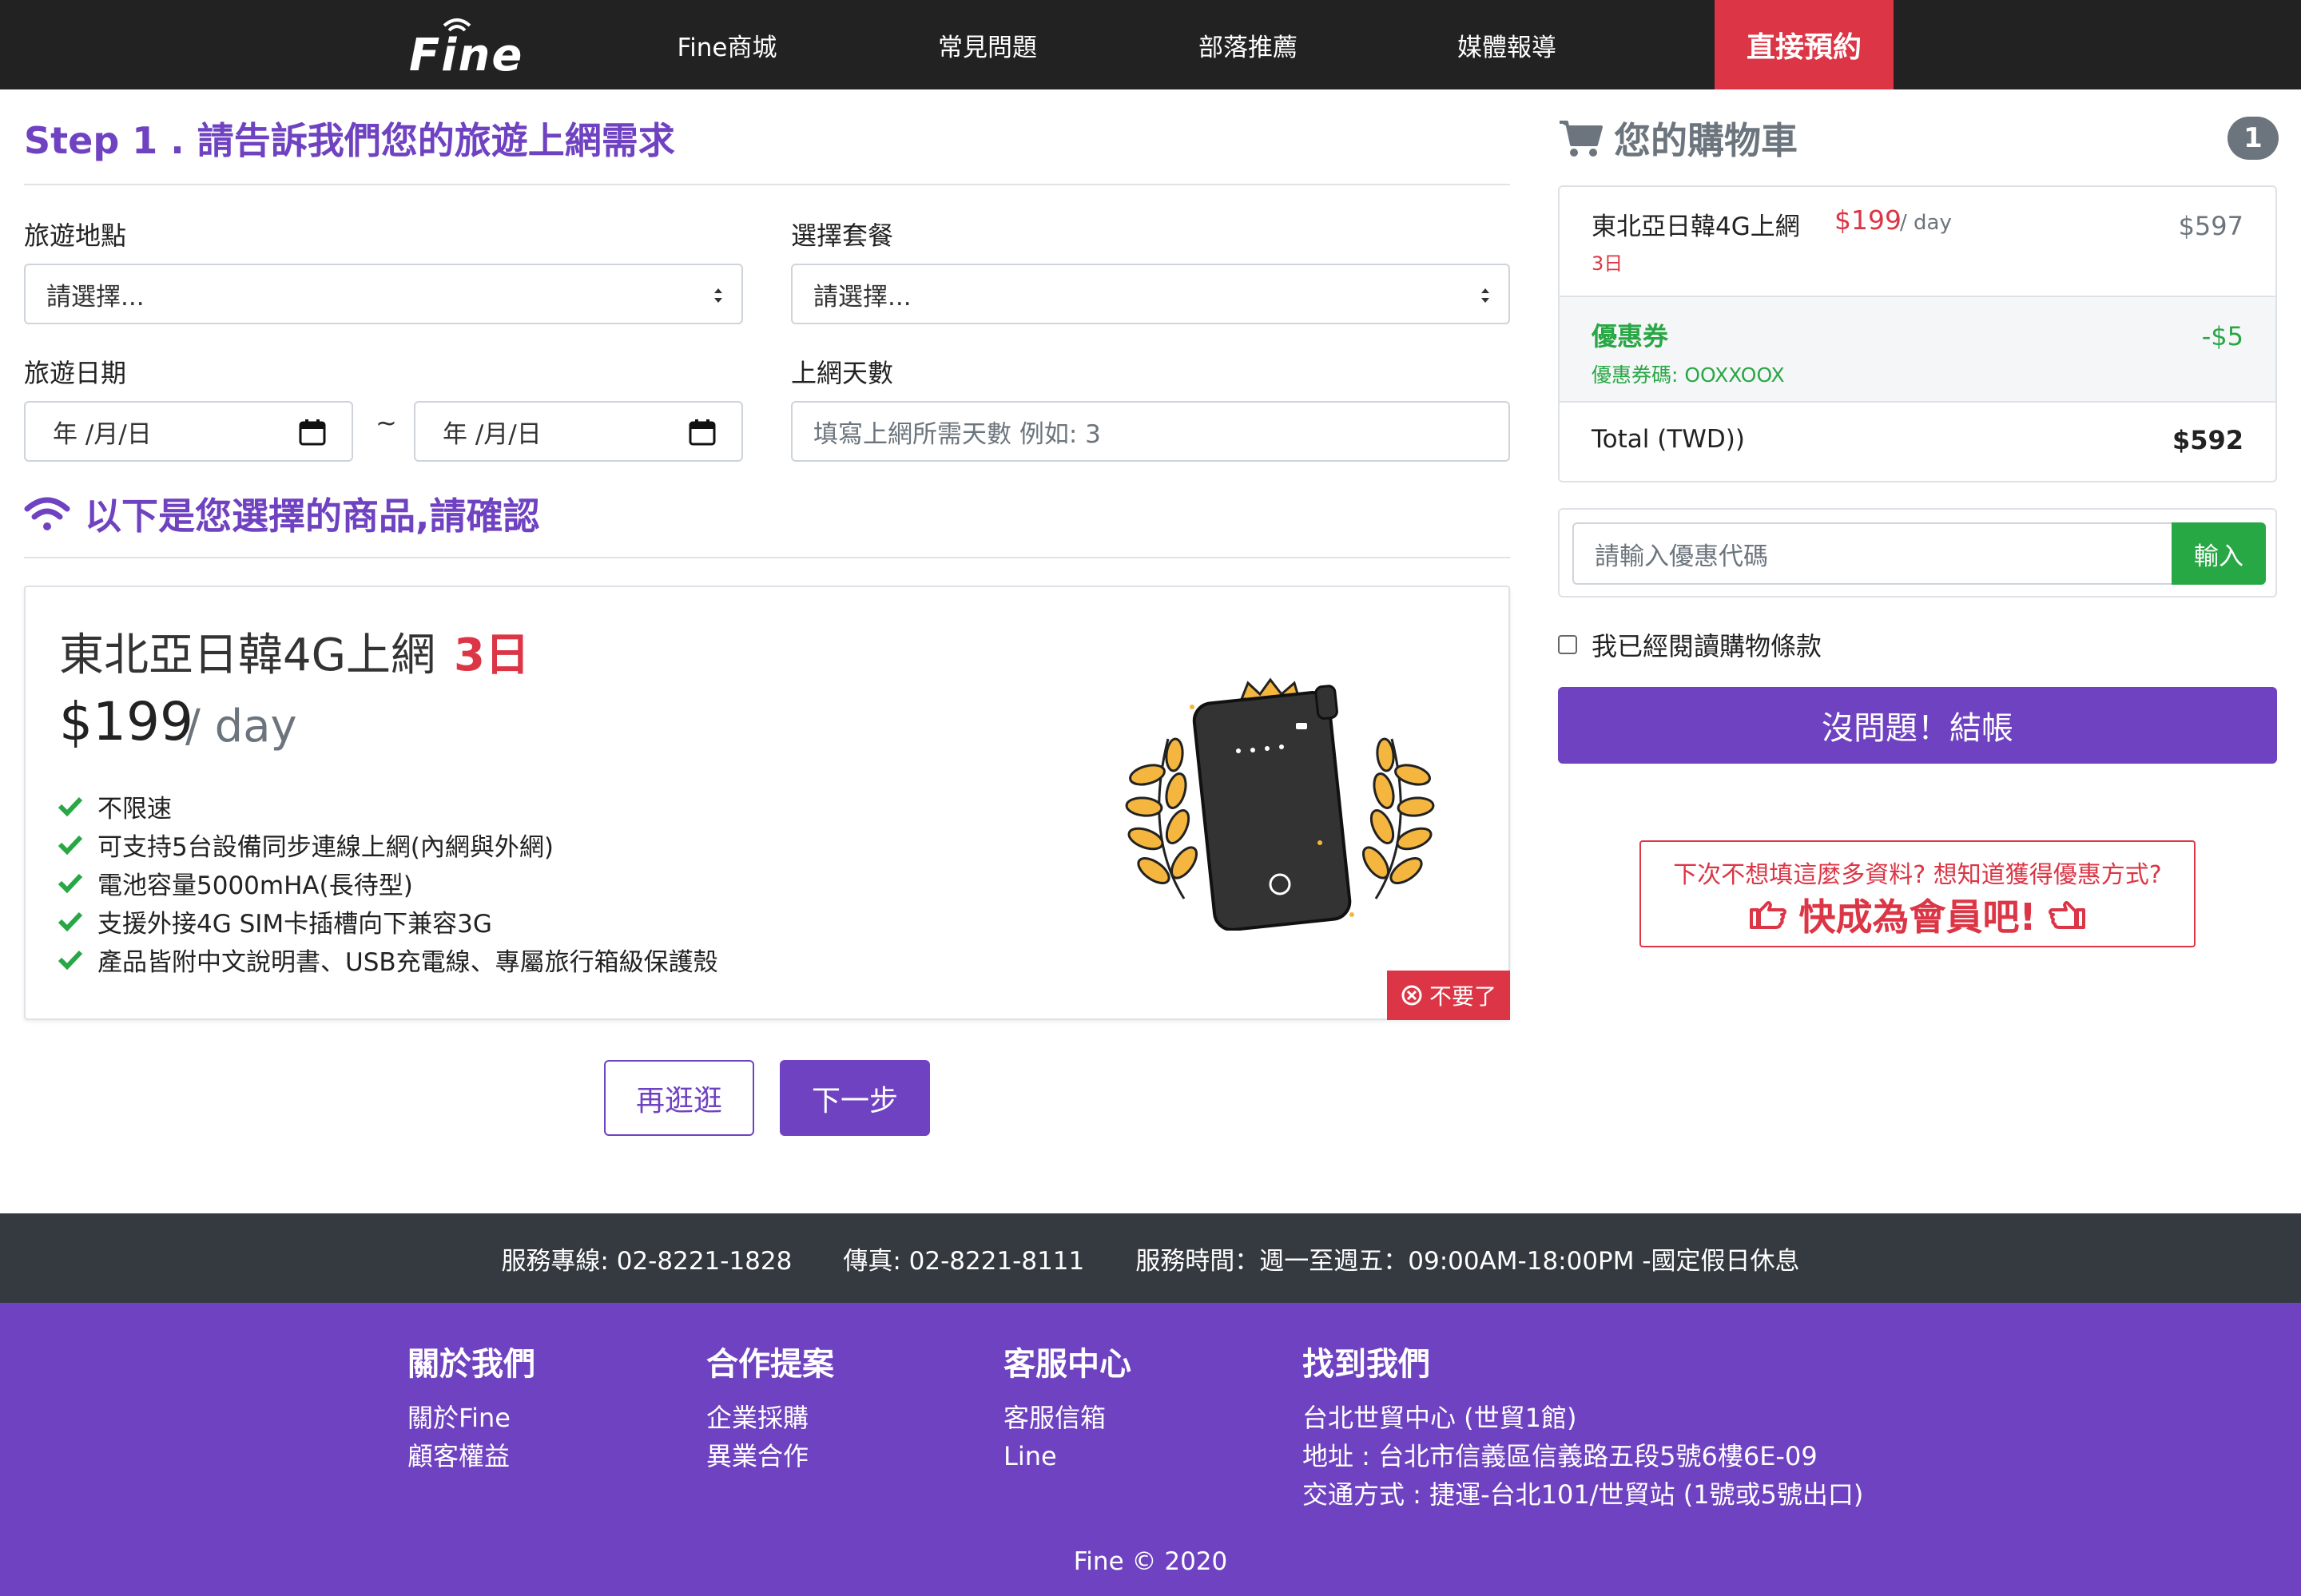 This screenshot has height=1596, width=2301. I want to click on days-input: 填寫上網所需天數 例如: 3, so click(1150, 431).